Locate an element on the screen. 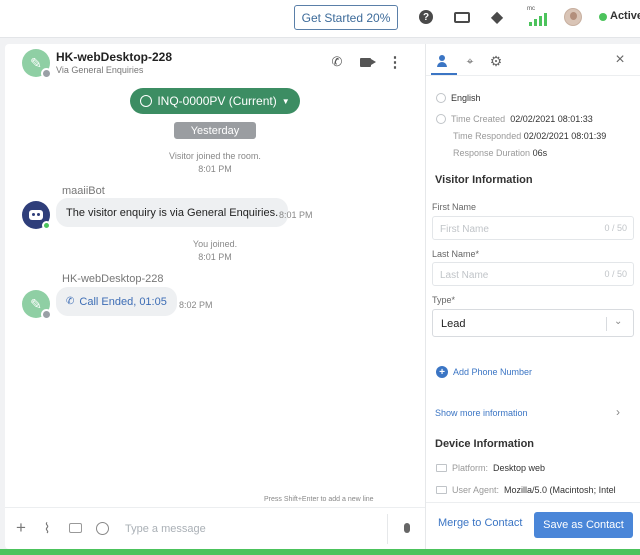 The width and height of the screenshot is (640, 555). video-icon is located at coordinates (366, 62).